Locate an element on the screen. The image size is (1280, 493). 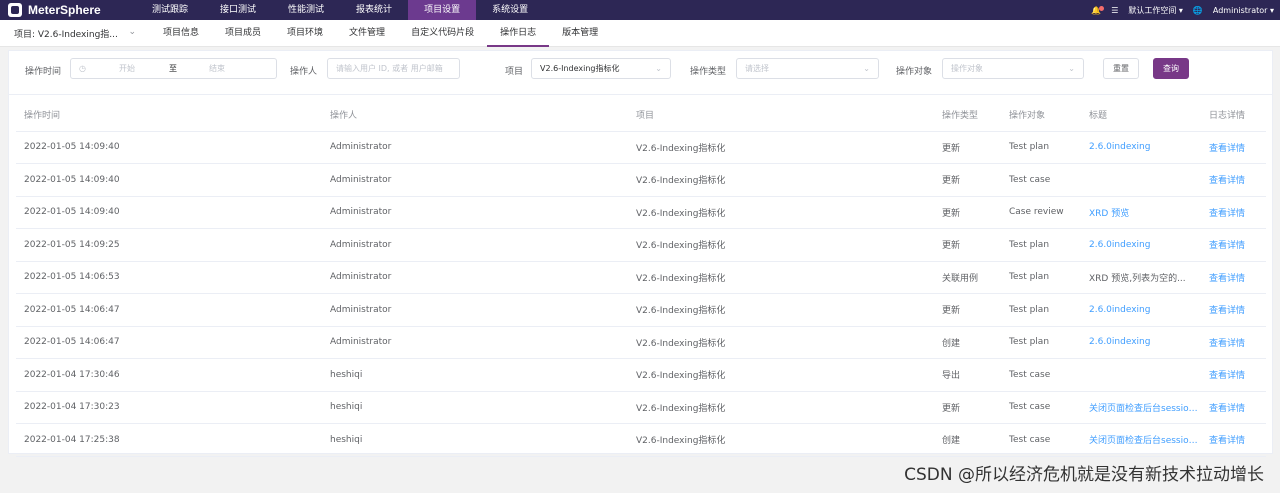
project-select: 项目: V2.6-Indexing指... ⌄ is located at coordinates (75, 33).